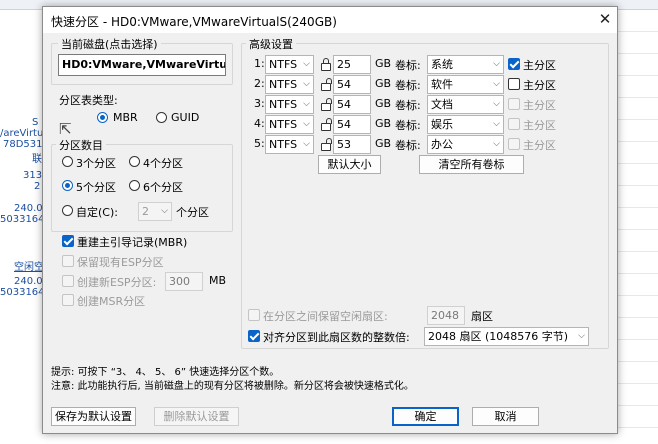  I want to click on volume-label-caption: 卷标:, so click(408, 105).